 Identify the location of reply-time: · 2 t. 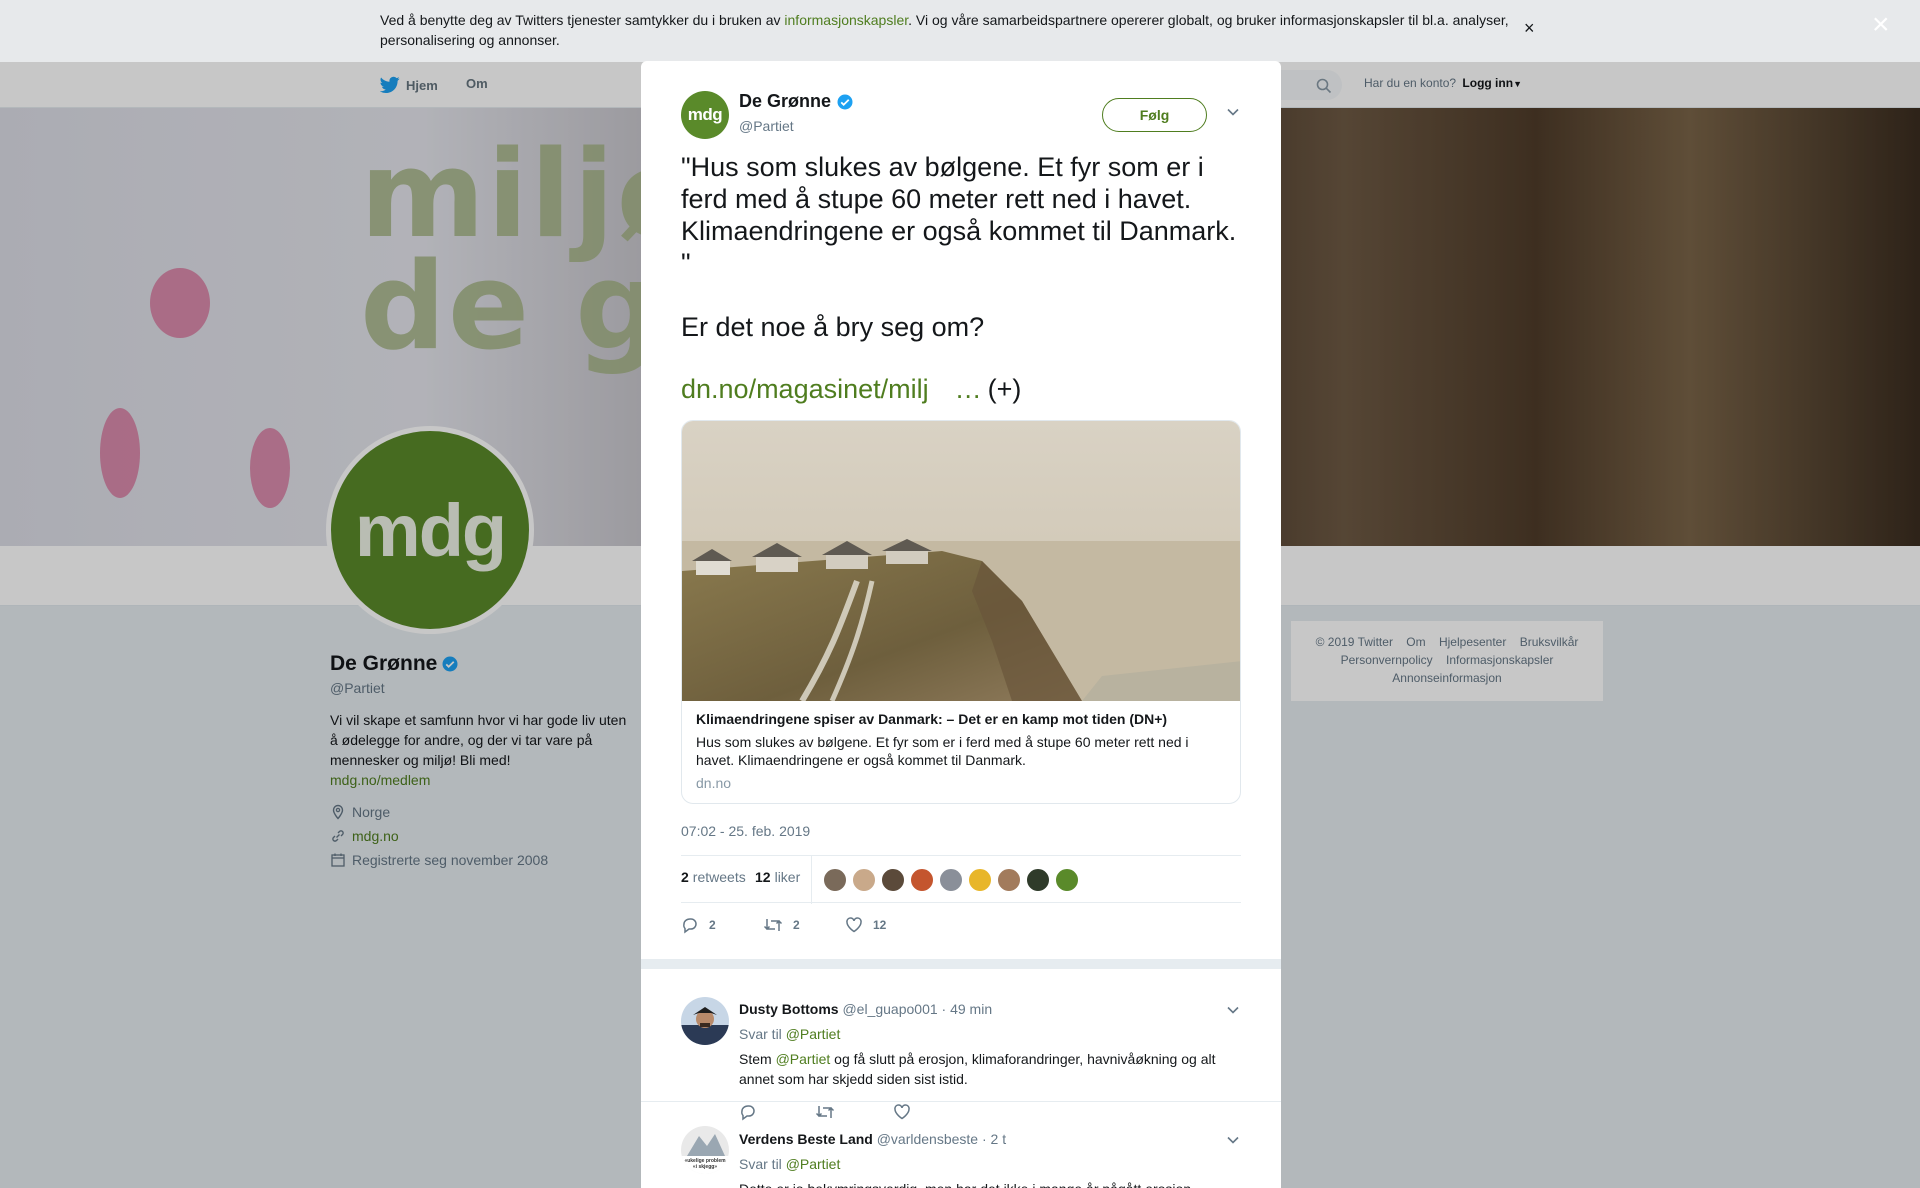
(994, 1139).